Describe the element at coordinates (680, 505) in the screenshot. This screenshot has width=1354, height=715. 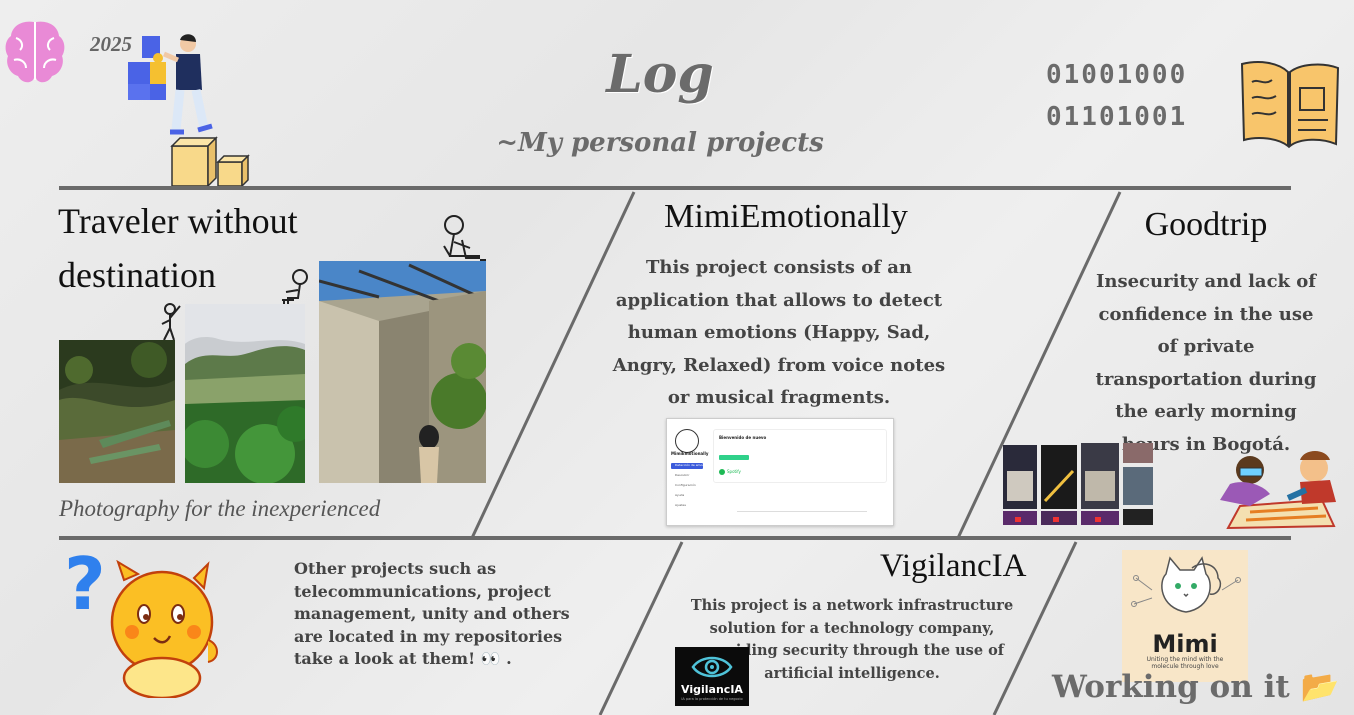
I see `app-menu-item-5: Ajustes` at that location.